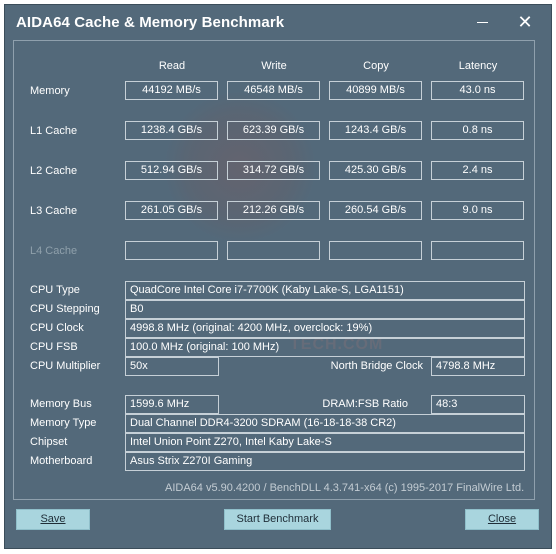 The height and width of the screenshot is (554, 556). What do you see at coordinates (477, 90) in the screenshot?
I see `memory-latency-value: 43.0 ns` at bounding box center [477, 90].